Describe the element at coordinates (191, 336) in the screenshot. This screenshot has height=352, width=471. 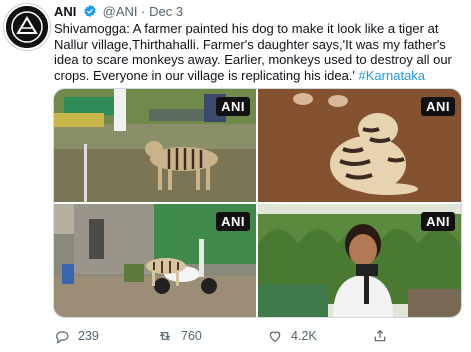
I see `retweet-count: 760` at that location.